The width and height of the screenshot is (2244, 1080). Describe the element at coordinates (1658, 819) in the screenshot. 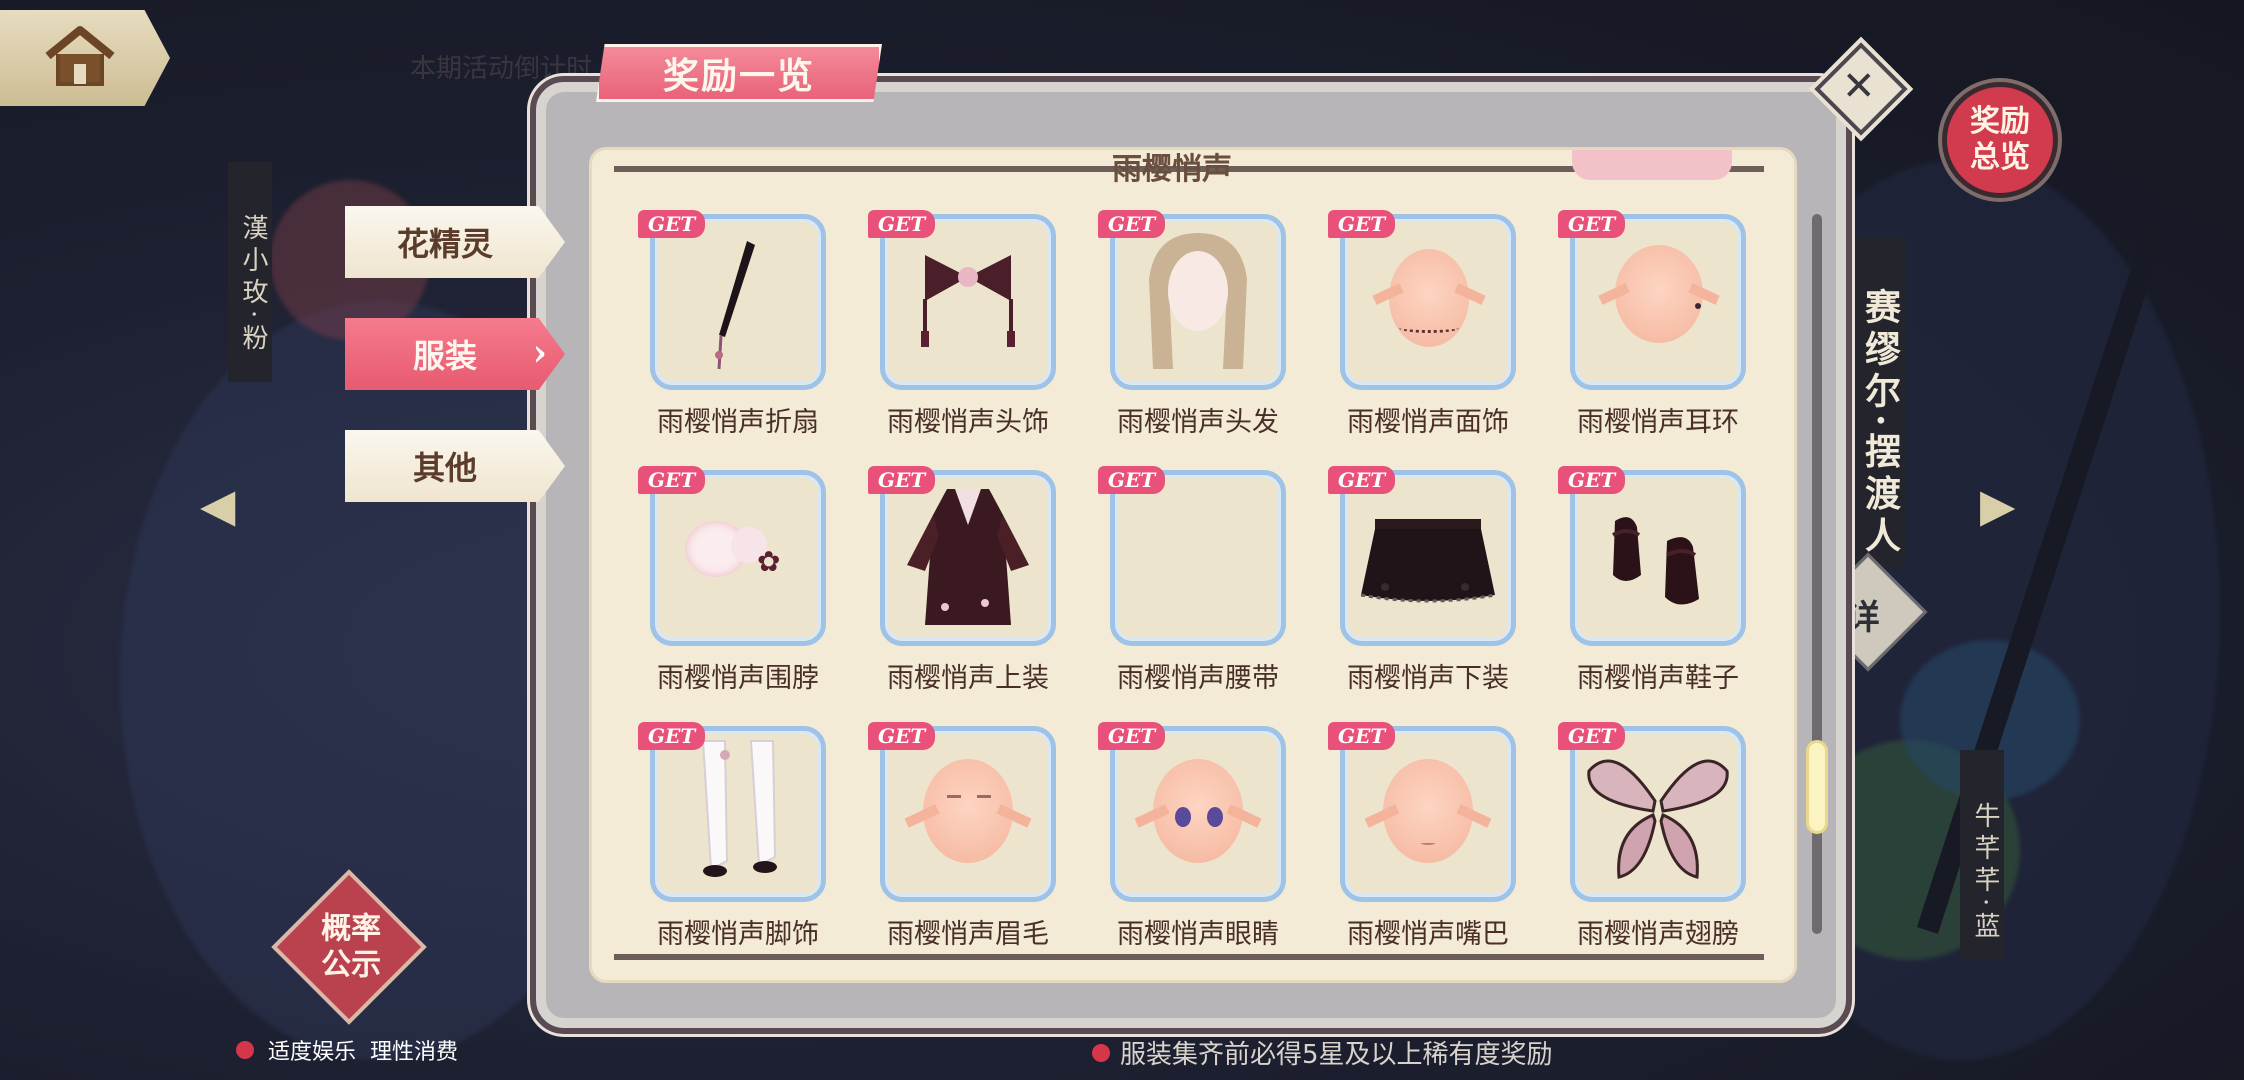

I see `wings-icon` at that location.